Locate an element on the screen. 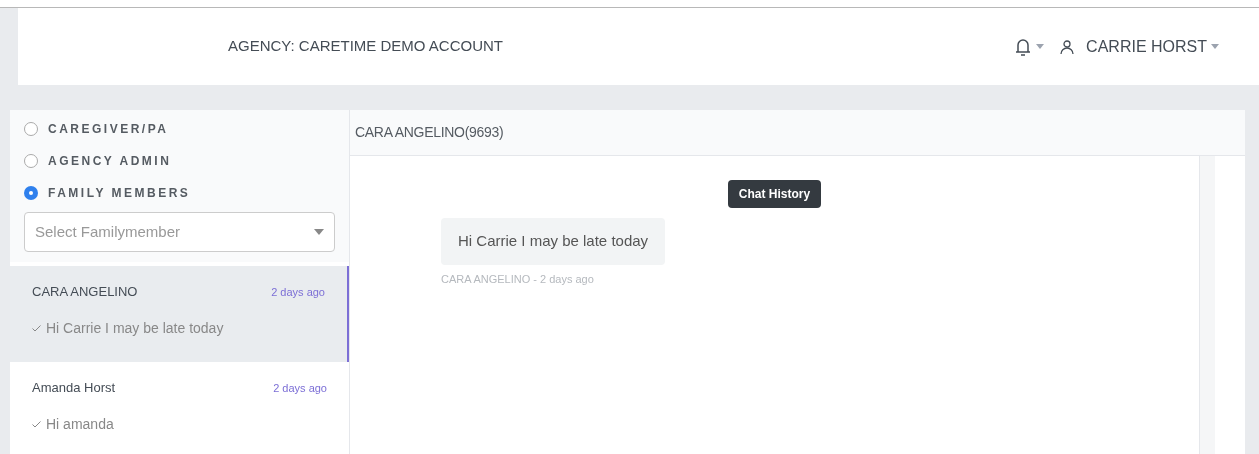 Image resolution: width=1259 pixels, height=454 pixels. agency-title: AGENCY: CARETIME DEMO ACCOUNT is located at coordinates (366, 46).